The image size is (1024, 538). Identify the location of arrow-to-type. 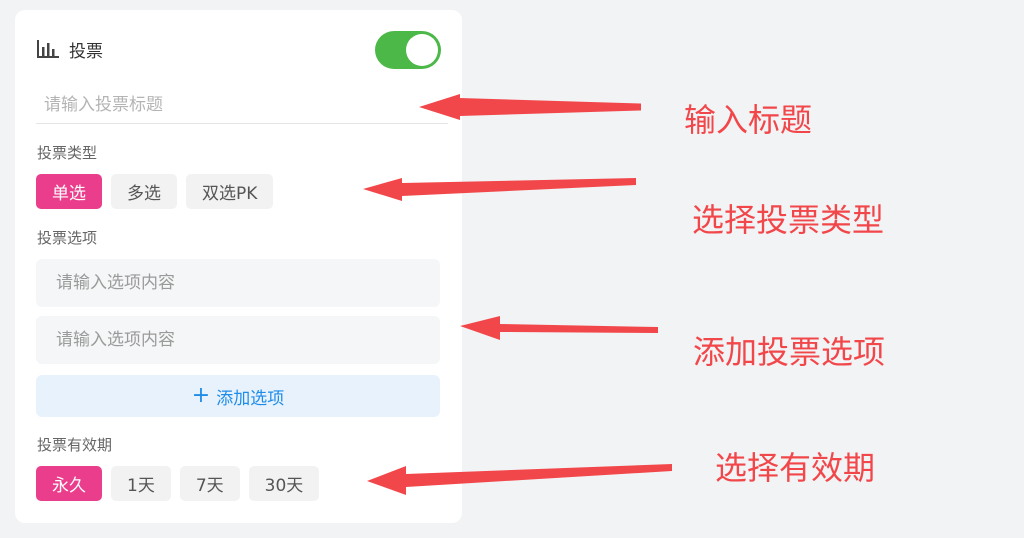
(499, 189).